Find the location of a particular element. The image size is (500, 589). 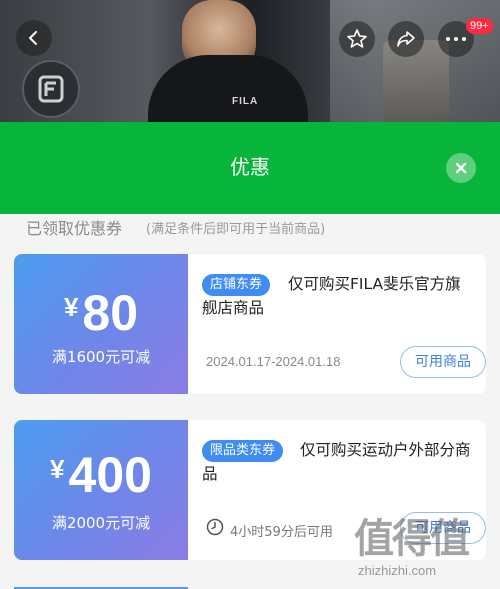

coupon-description: 仅可购买运动户外部分商品 is located at coordinates (336, 462).